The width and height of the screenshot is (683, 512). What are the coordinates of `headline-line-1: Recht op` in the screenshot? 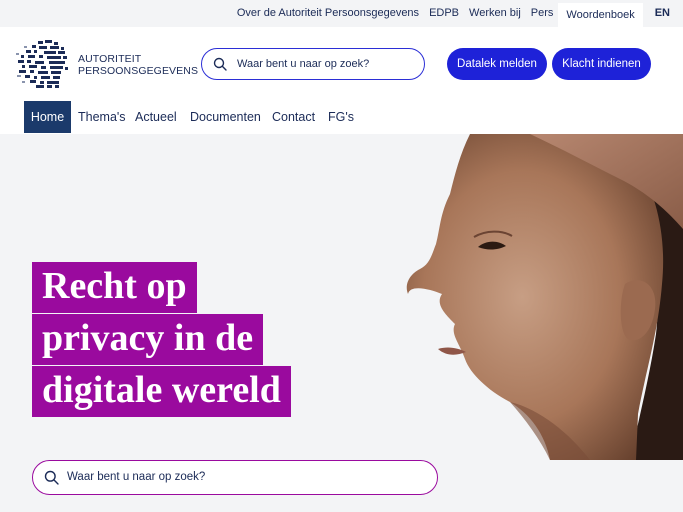 It's located at (161, 287).